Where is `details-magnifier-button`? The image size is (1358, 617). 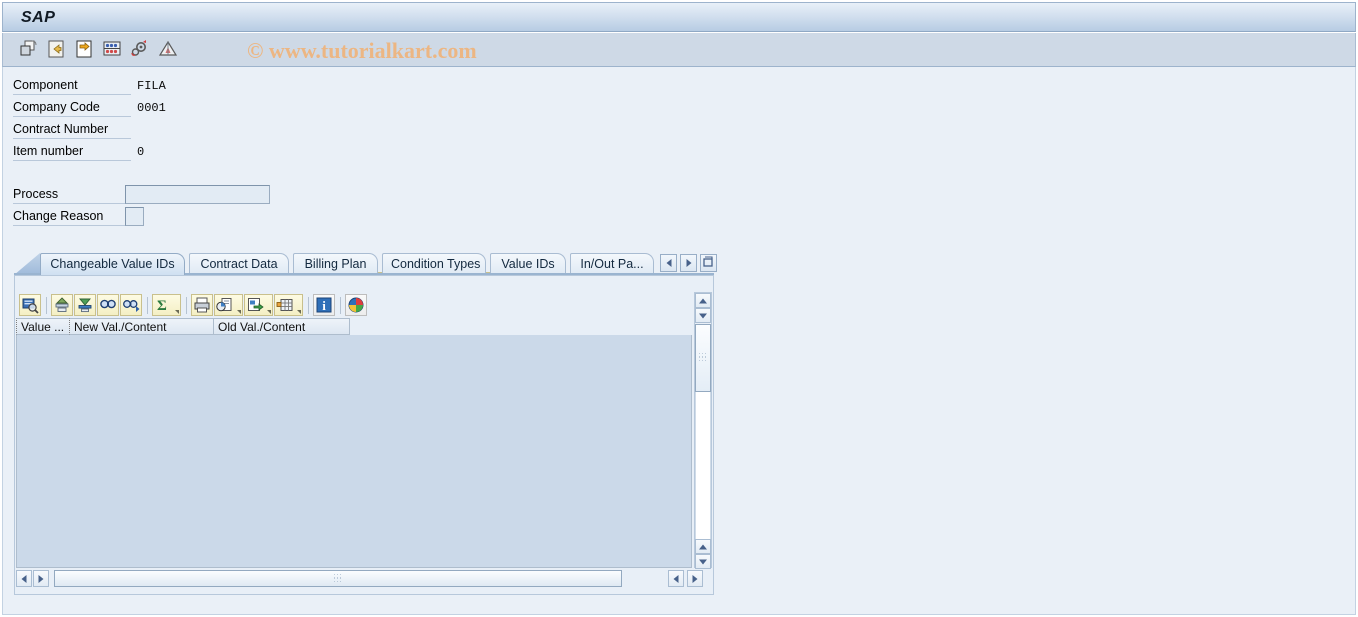 details-magnifier-button is located at coordinates (30, 305).